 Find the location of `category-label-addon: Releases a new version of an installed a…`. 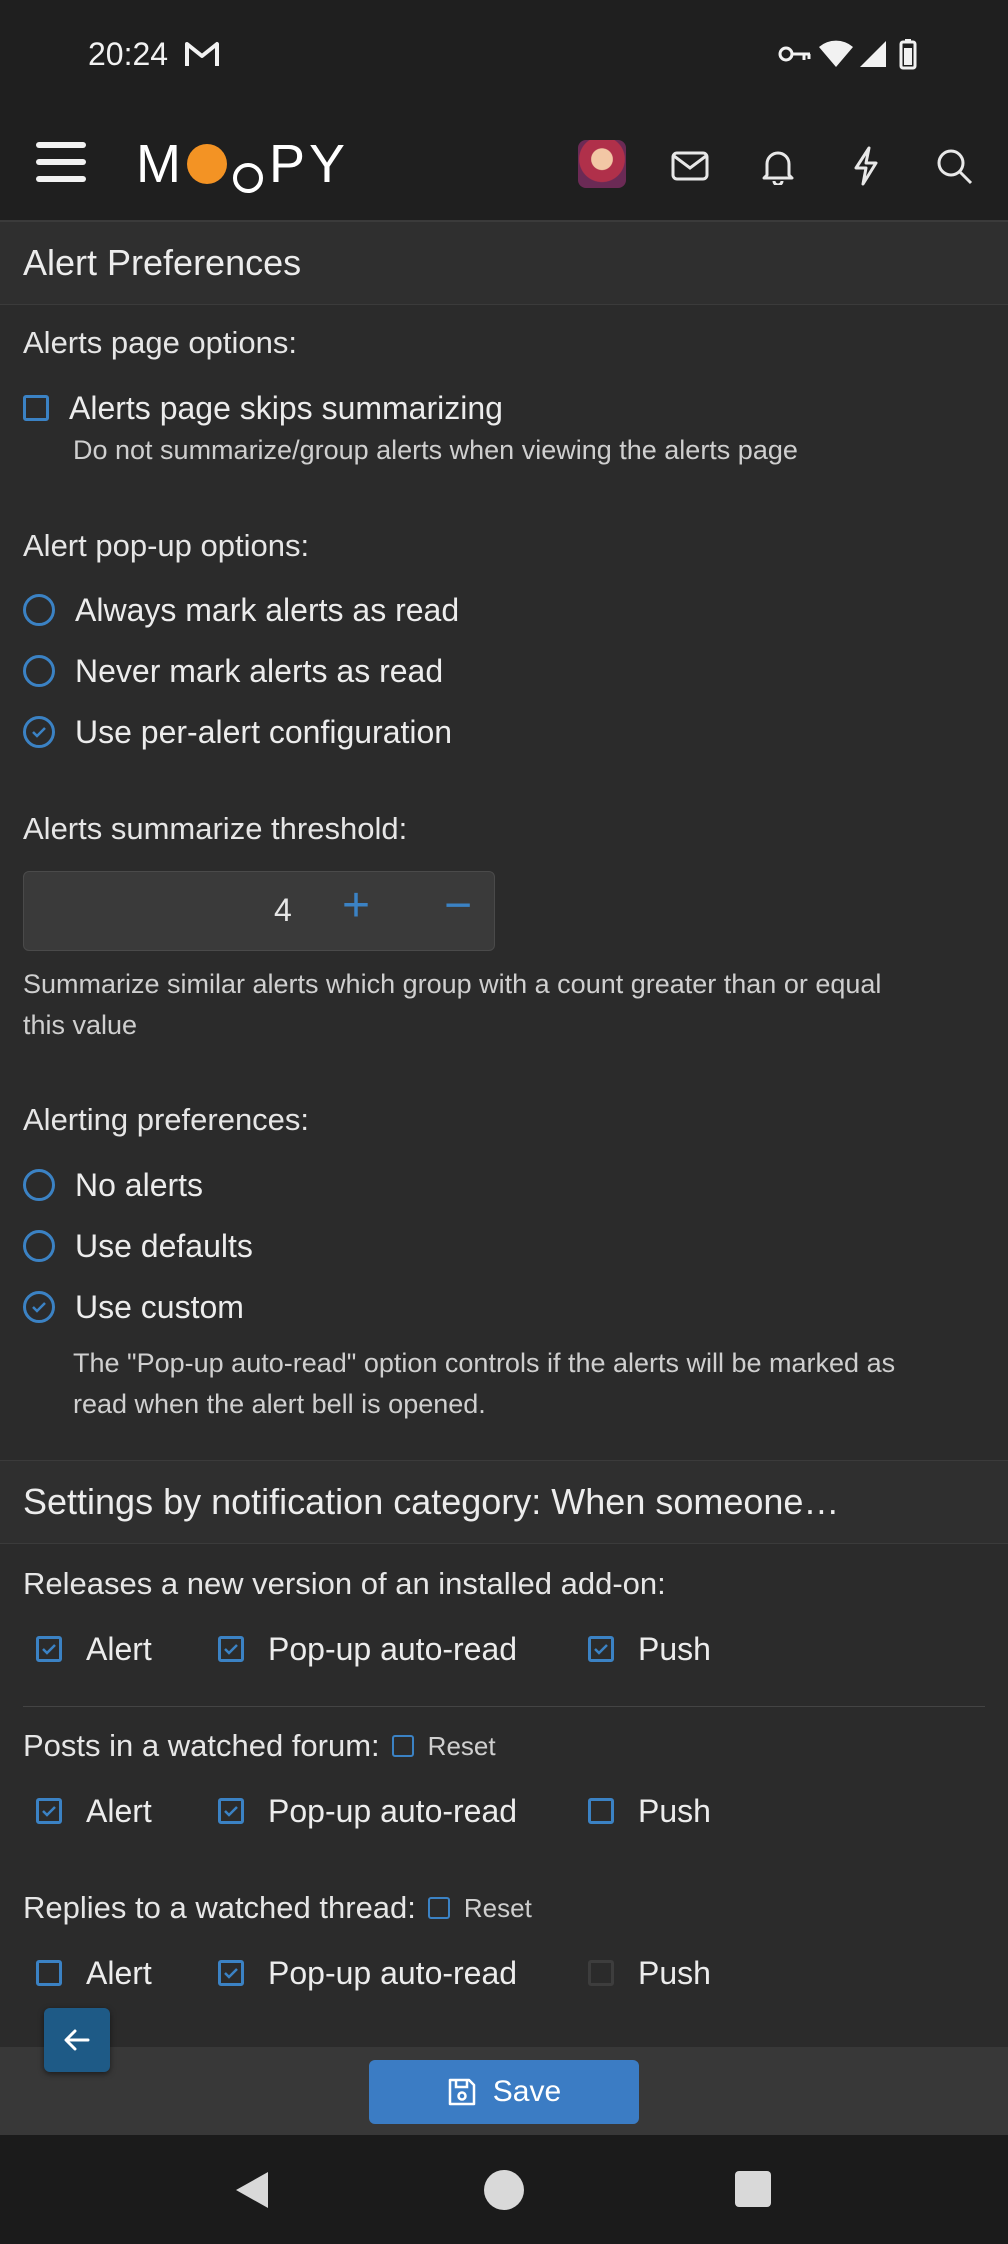

category-label-addon: Releases a new version of an installed a… is located at coordinates (344, 1583).